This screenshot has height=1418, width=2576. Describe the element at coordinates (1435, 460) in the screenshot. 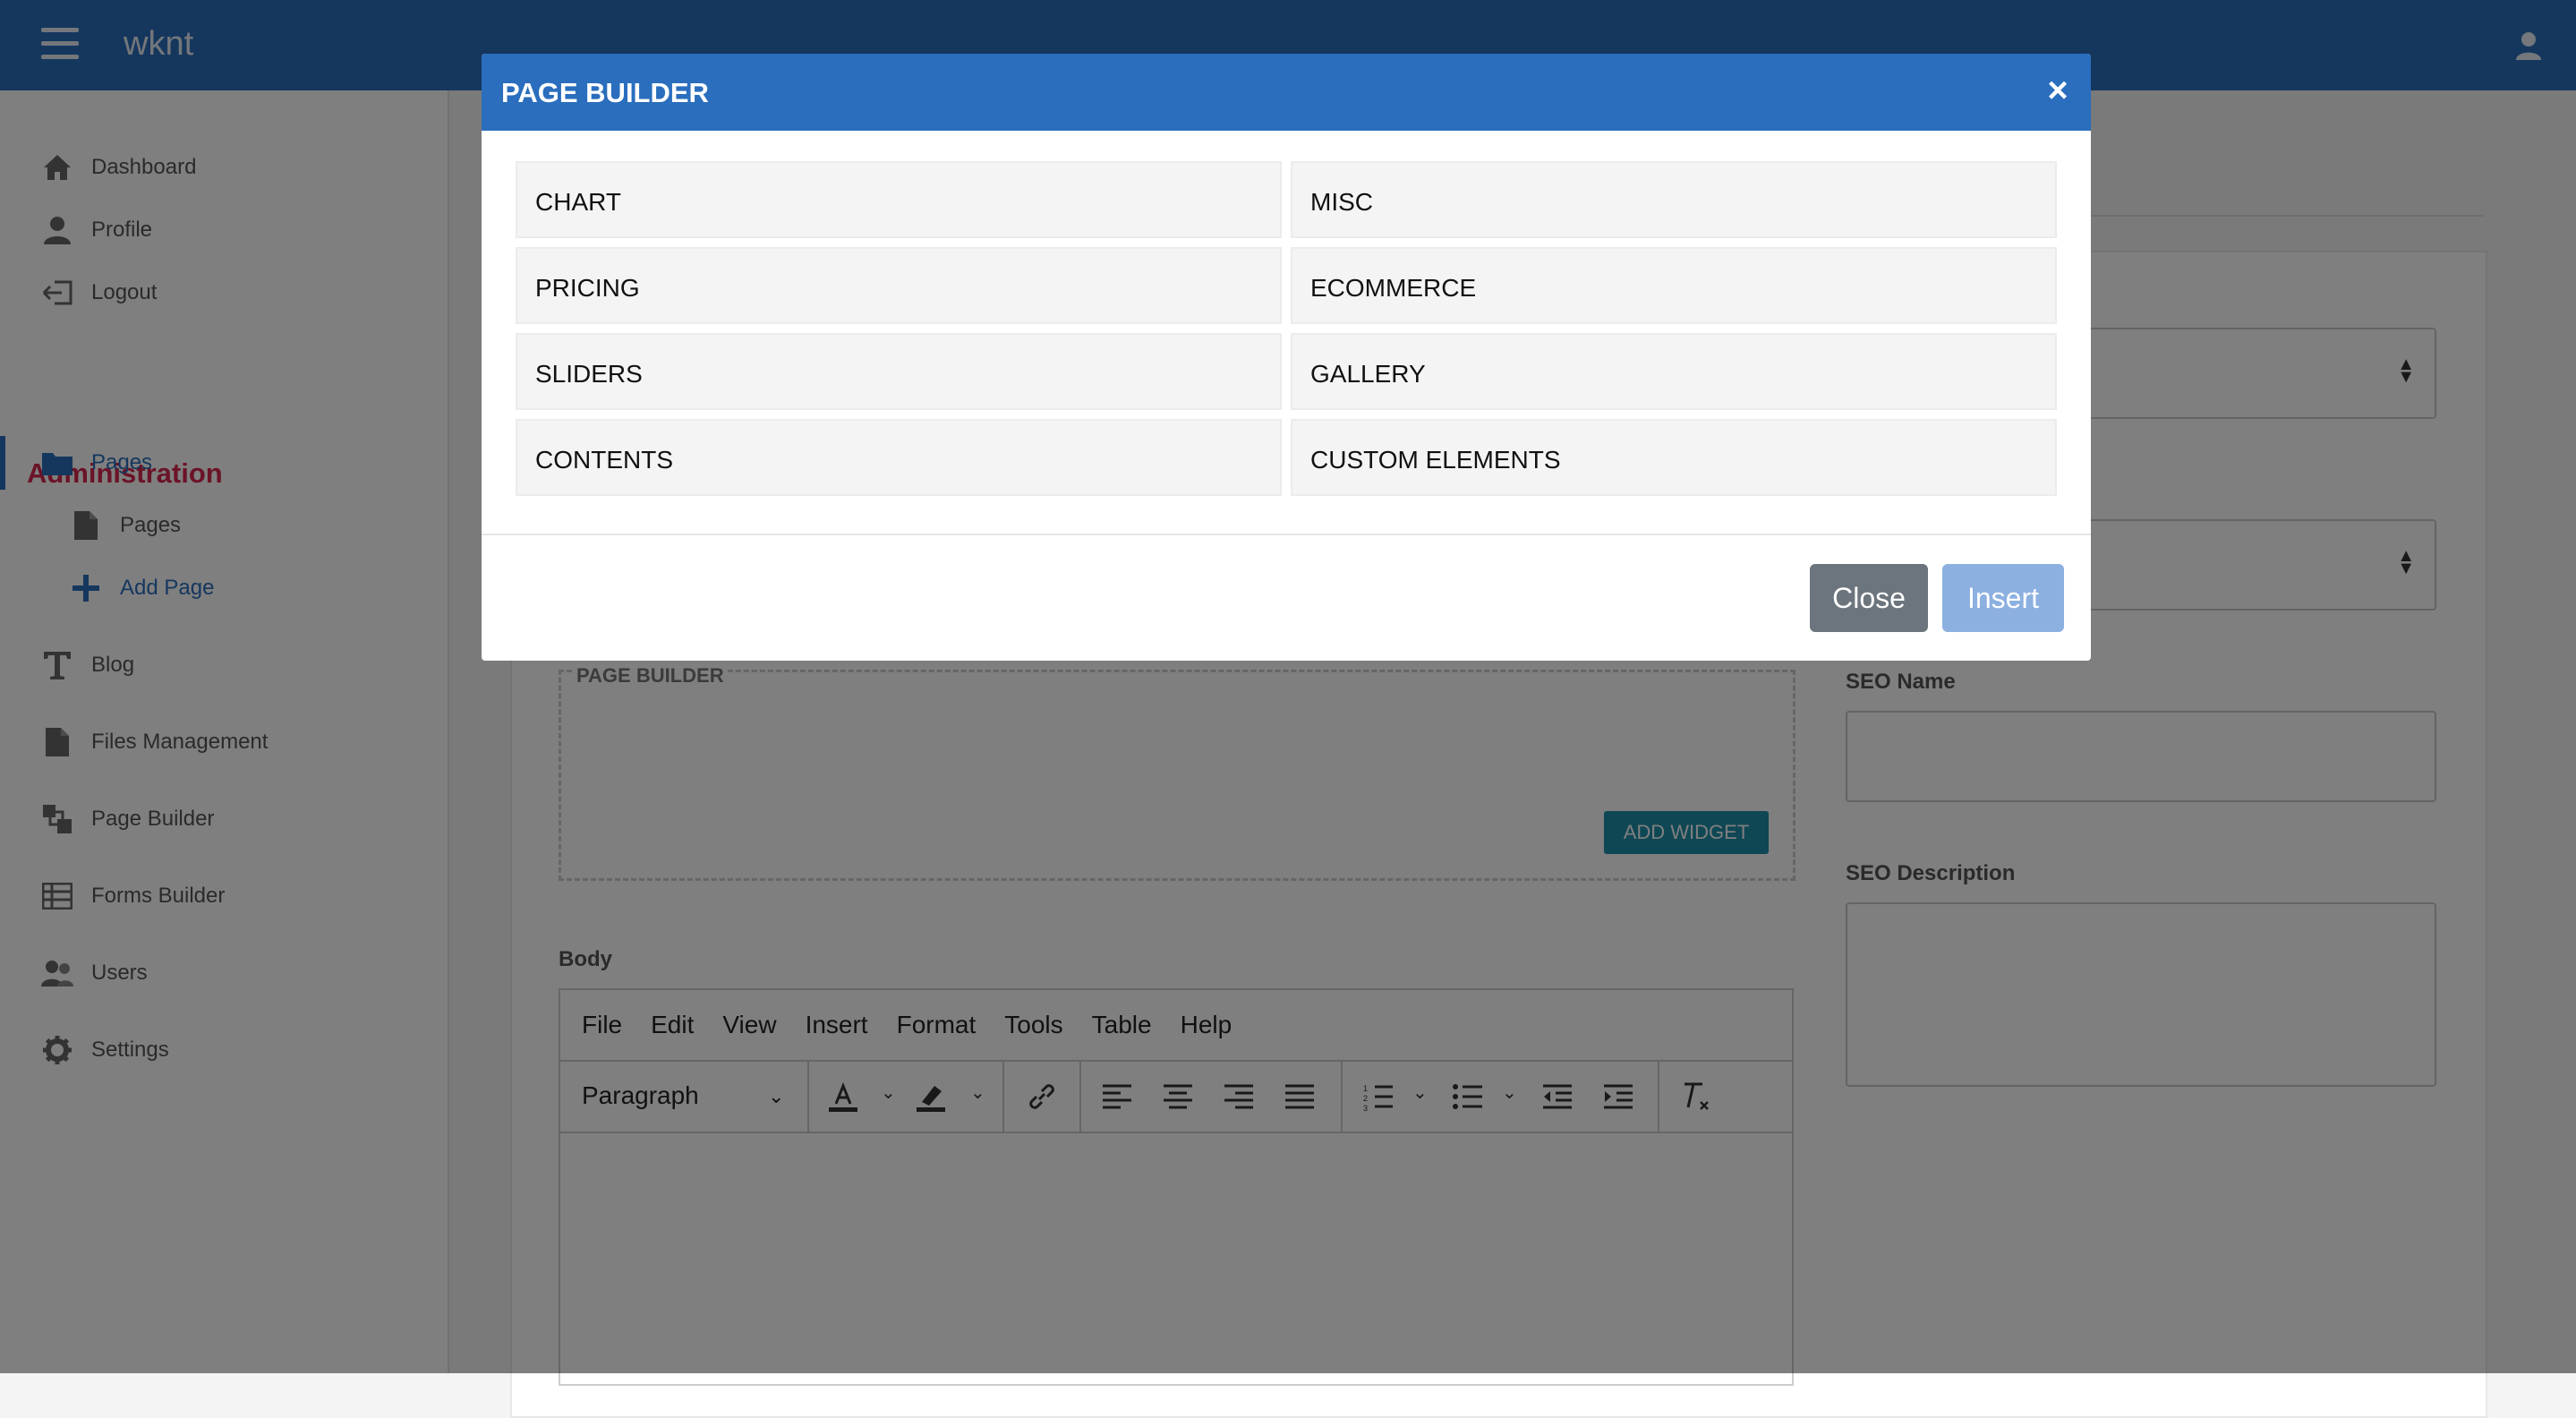

I see `category-label: CUSTOM ELEMENTS` at that location.